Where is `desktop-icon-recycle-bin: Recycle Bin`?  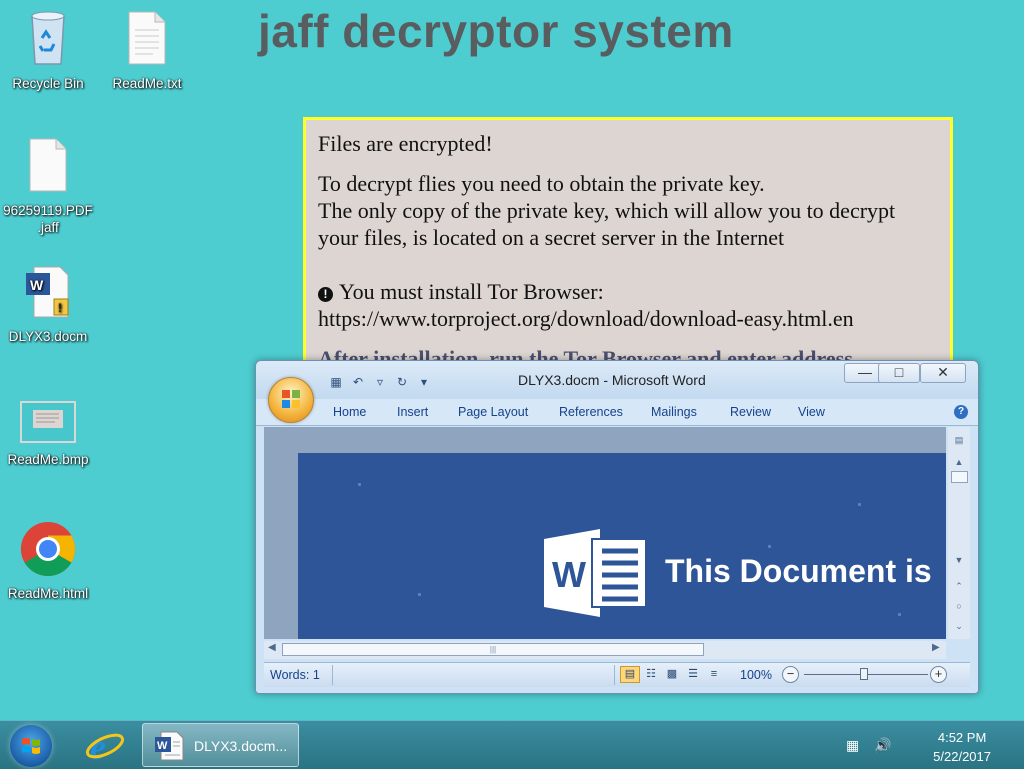 desktop-icon-recycle-bin: Recycle Bin is located at coordinates (48, 50).